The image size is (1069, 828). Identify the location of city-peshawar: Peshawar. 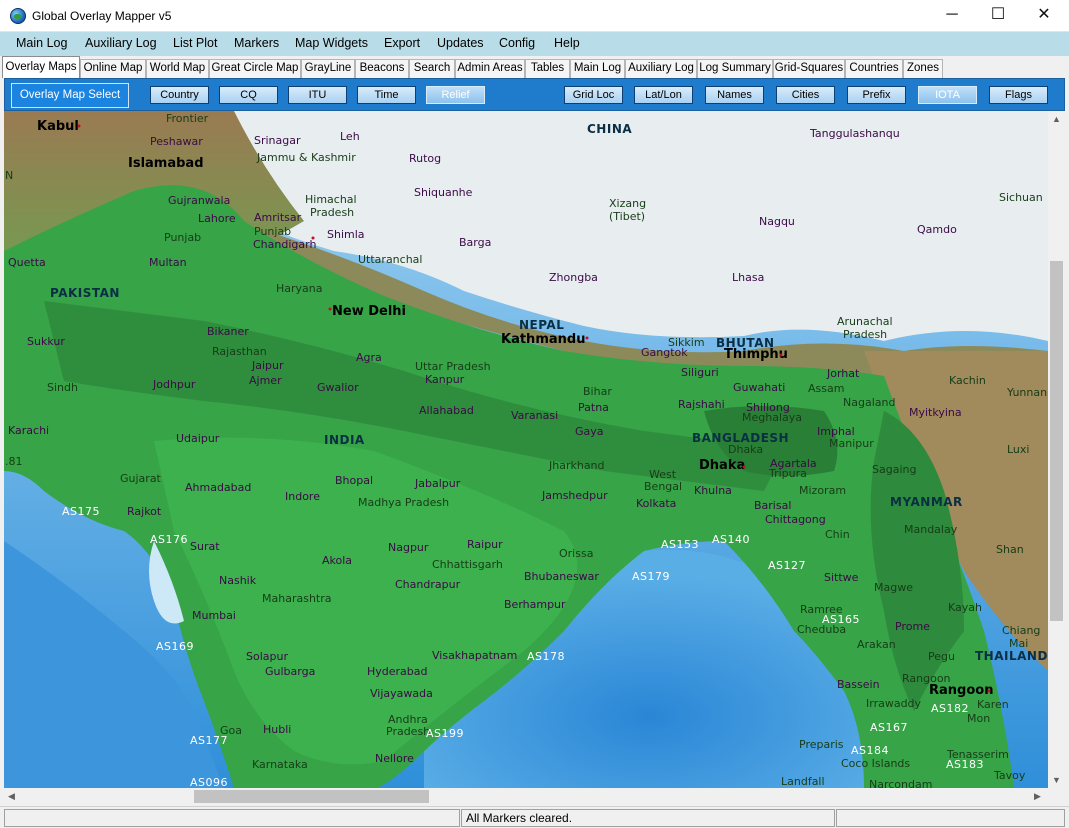
(176, 141).